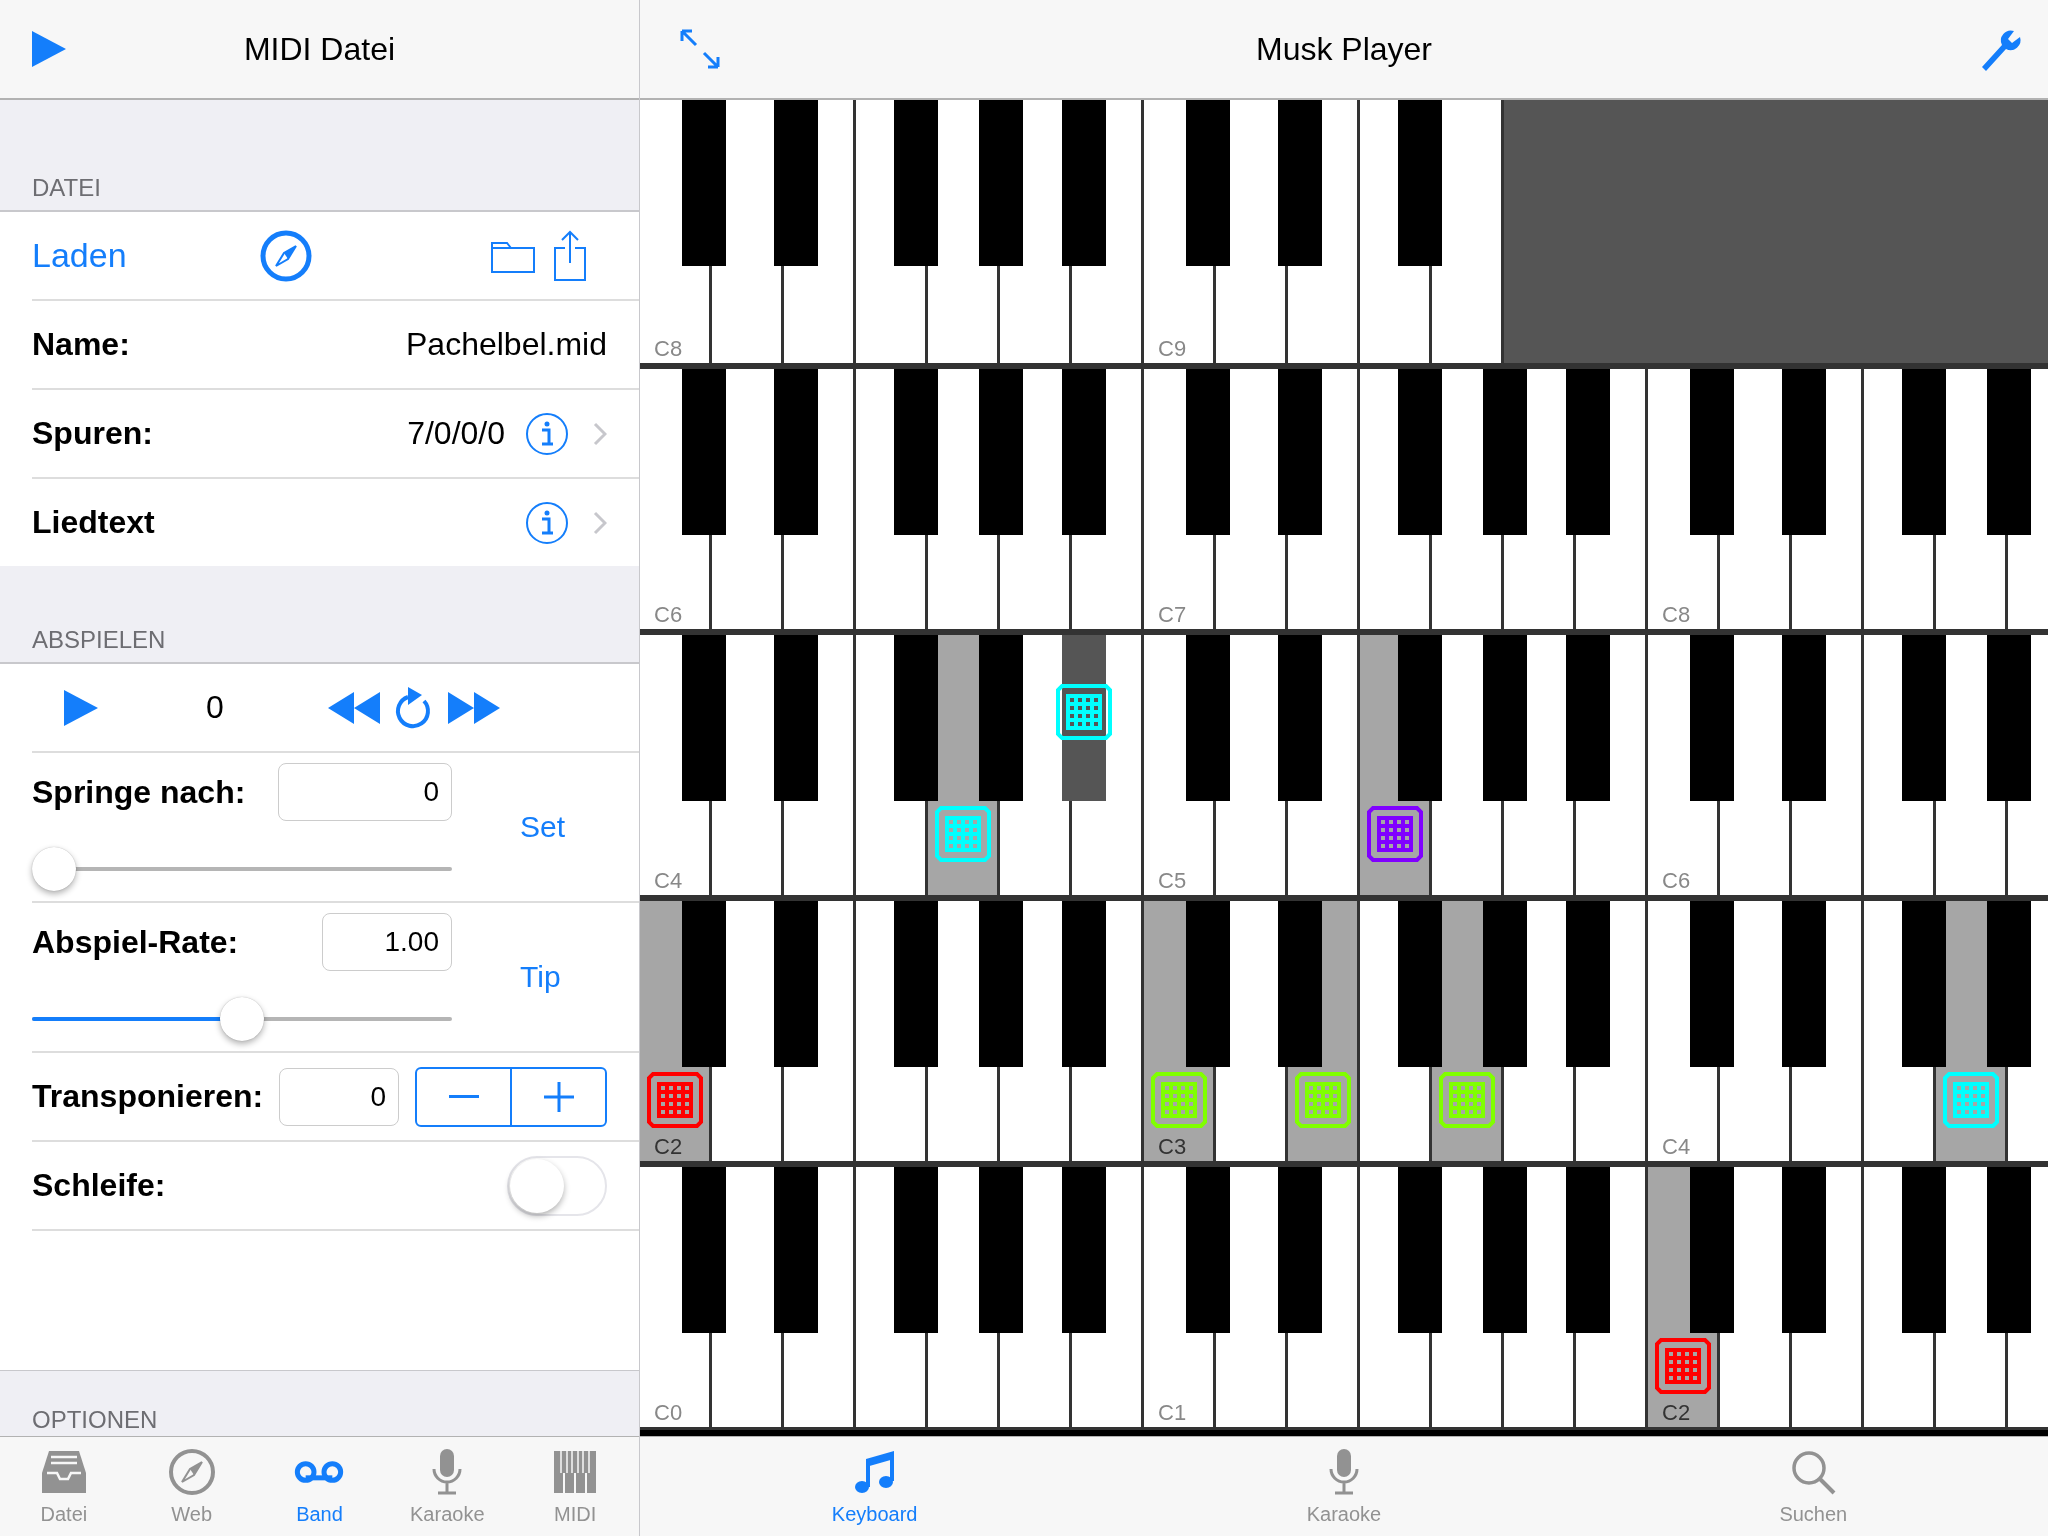 This screenshot has width=2048, height=1536. I want to click on jump-field: 0, so click(365, 792).